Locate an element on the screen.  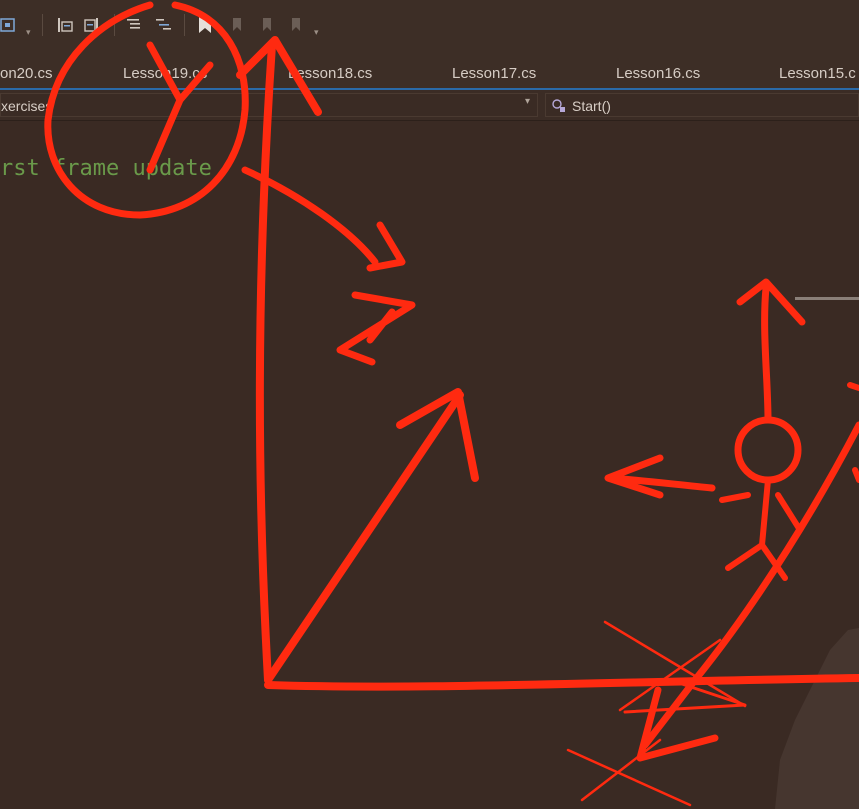
uncomment-icon is located at coordinates (164, 25).